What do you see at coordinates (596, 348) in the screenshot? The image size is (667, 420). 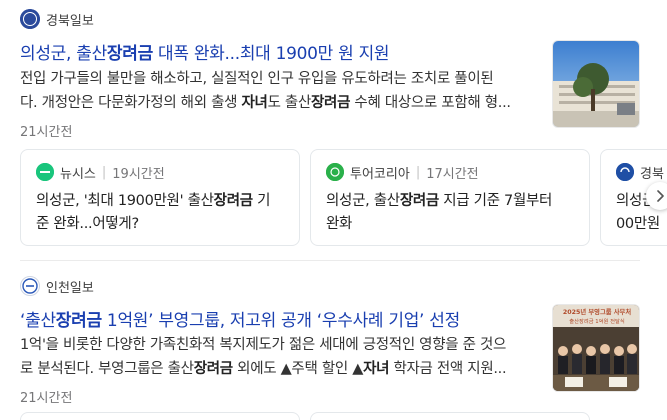 I see `article-thumbnail: 2025년 부영그룹 사무처 출산장려금 1억원 전달식` at bounding box center [596, 348].